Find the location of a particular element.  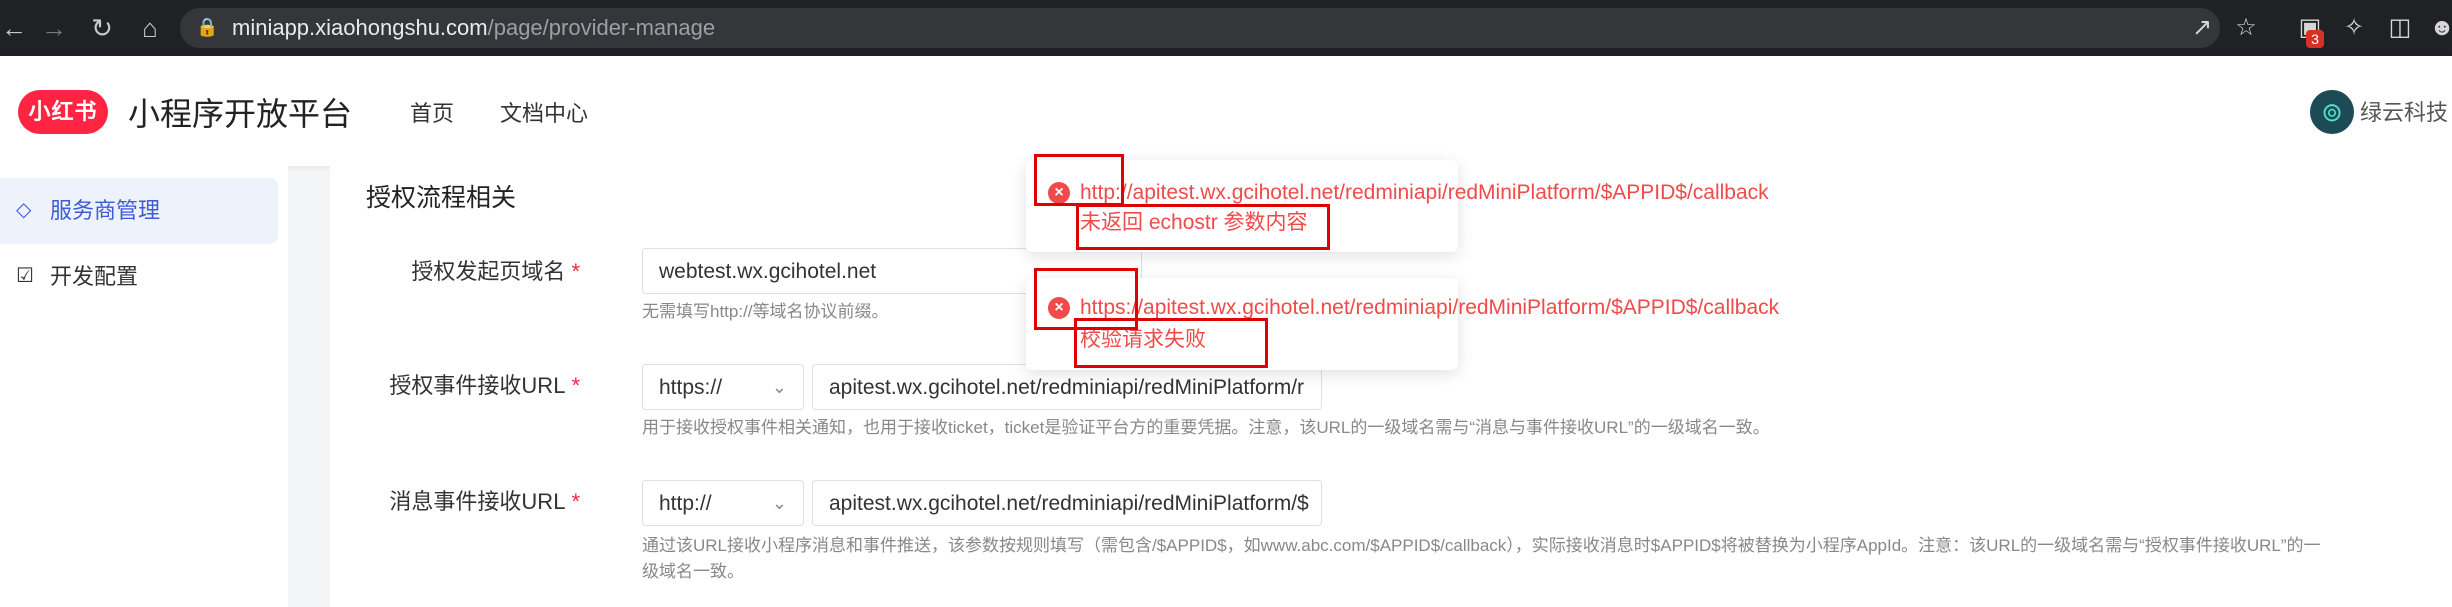

clipboard-check-icon: ☑ is located at coordinates (25, 276).